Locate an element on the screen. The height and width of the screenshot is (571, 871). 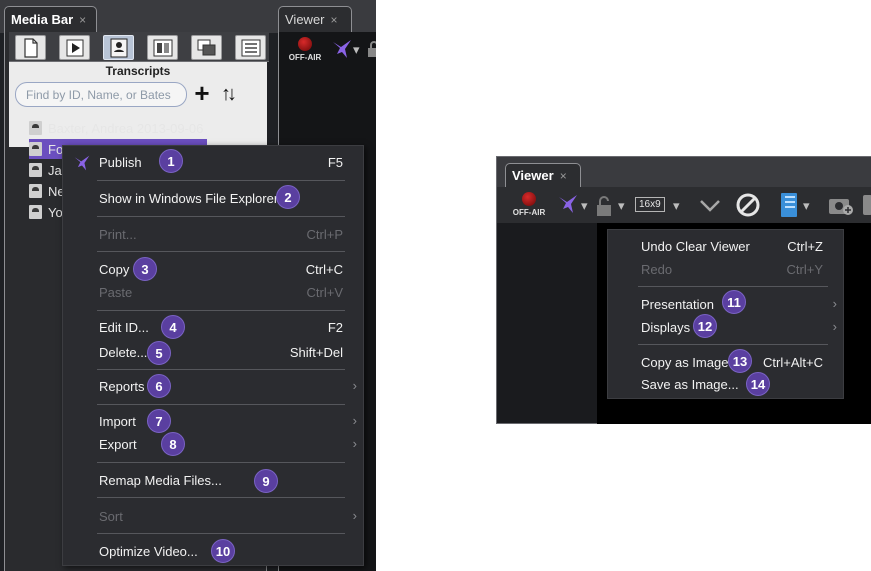
menu-item-publish: Publish F5 is located at coordinates (213, 162).